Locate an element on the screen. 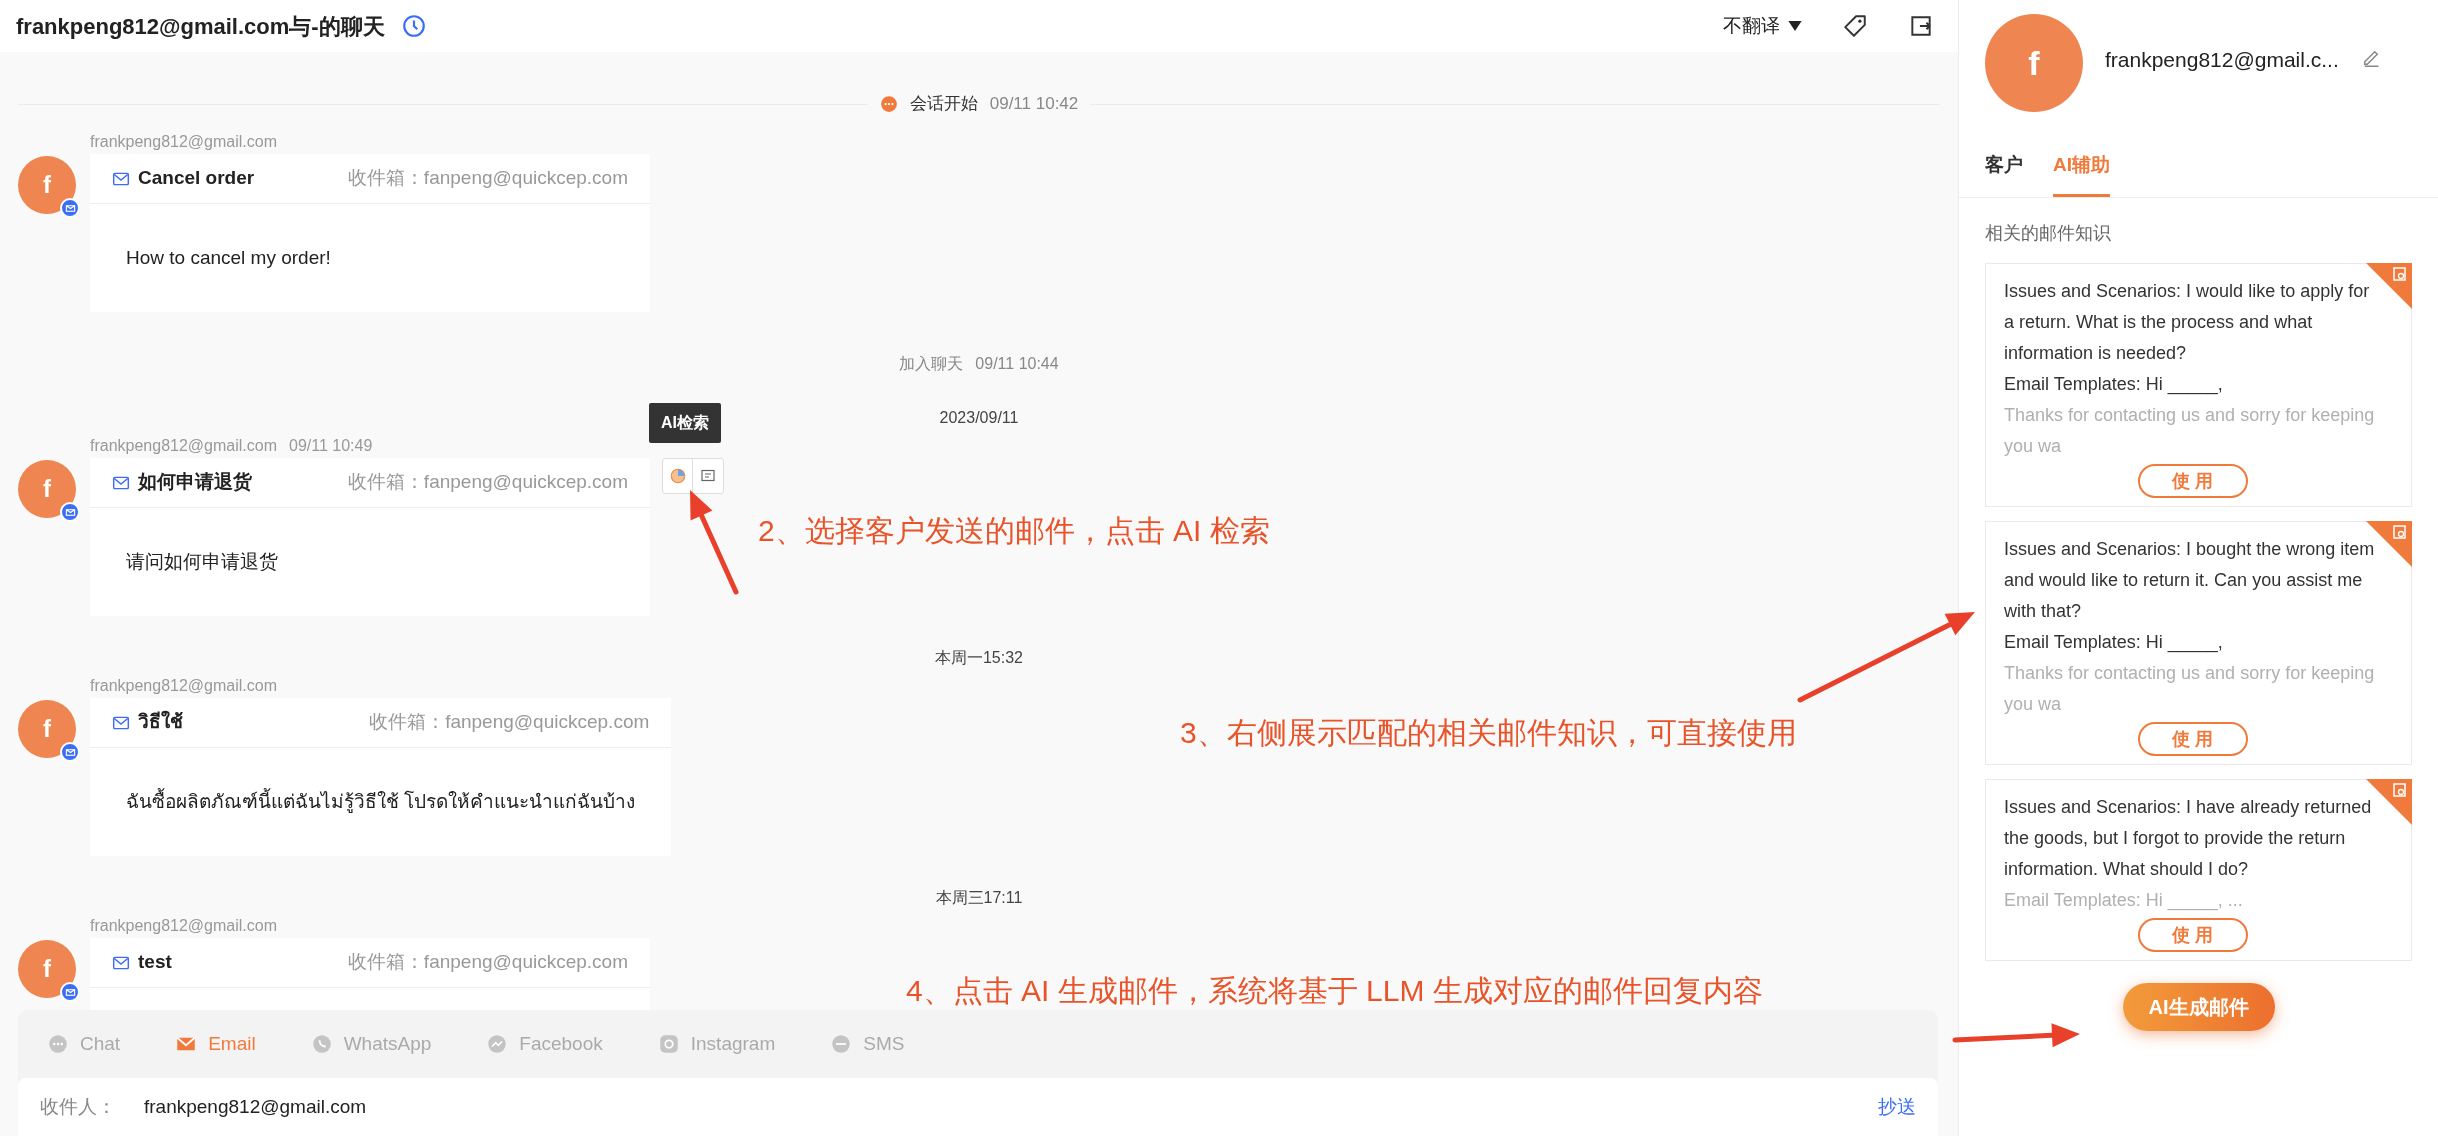 Image resolution: width=2438 pixels, height=1136 pixels. channel-tab: Email is located at coordinates (216, 1044).